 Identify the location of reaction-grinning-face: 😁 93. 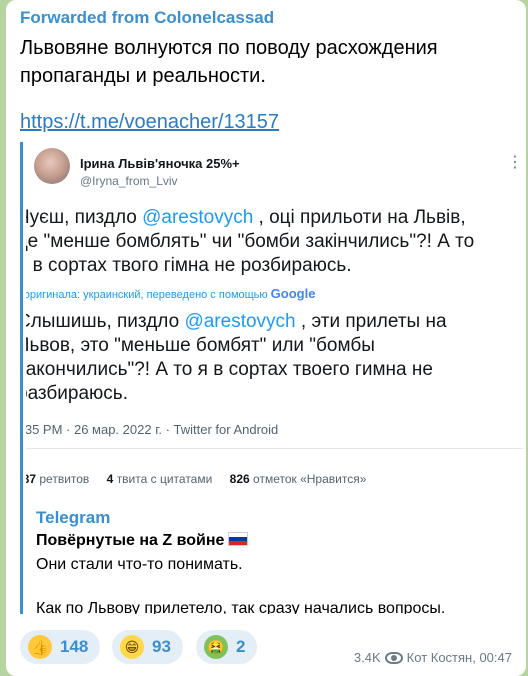
(147, 647).